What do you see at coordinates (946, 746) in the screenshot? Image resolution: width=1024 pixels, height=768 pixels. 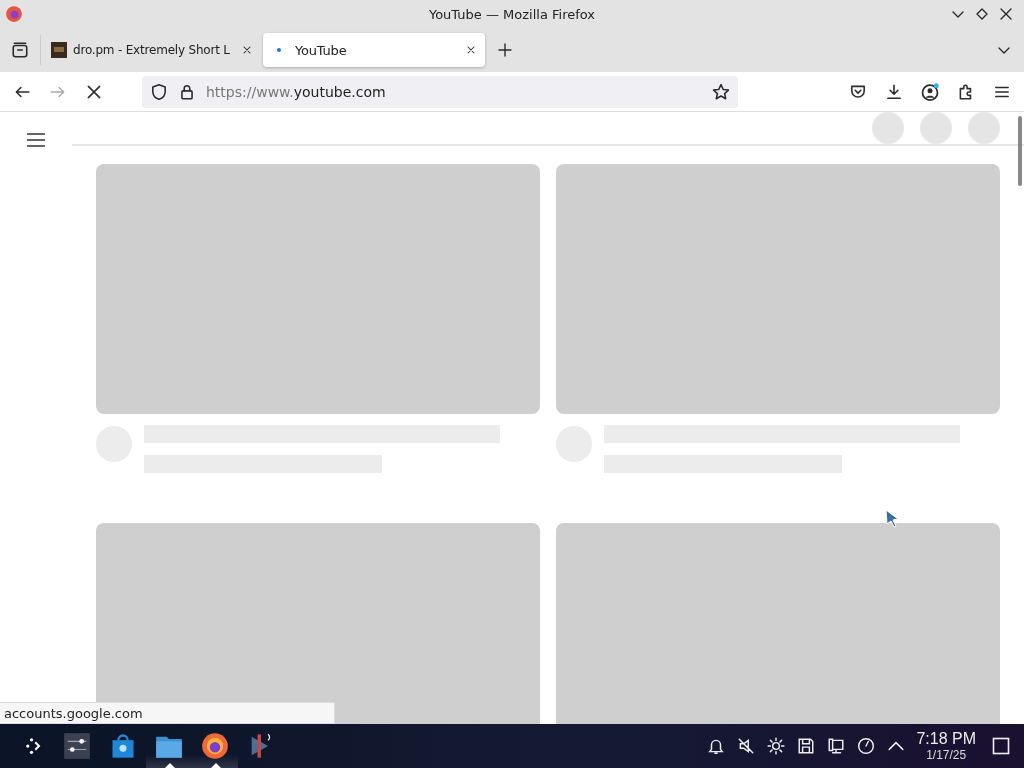 I see `clock: 7:18 PM 1/17/25` at bounding box center [946, 746].